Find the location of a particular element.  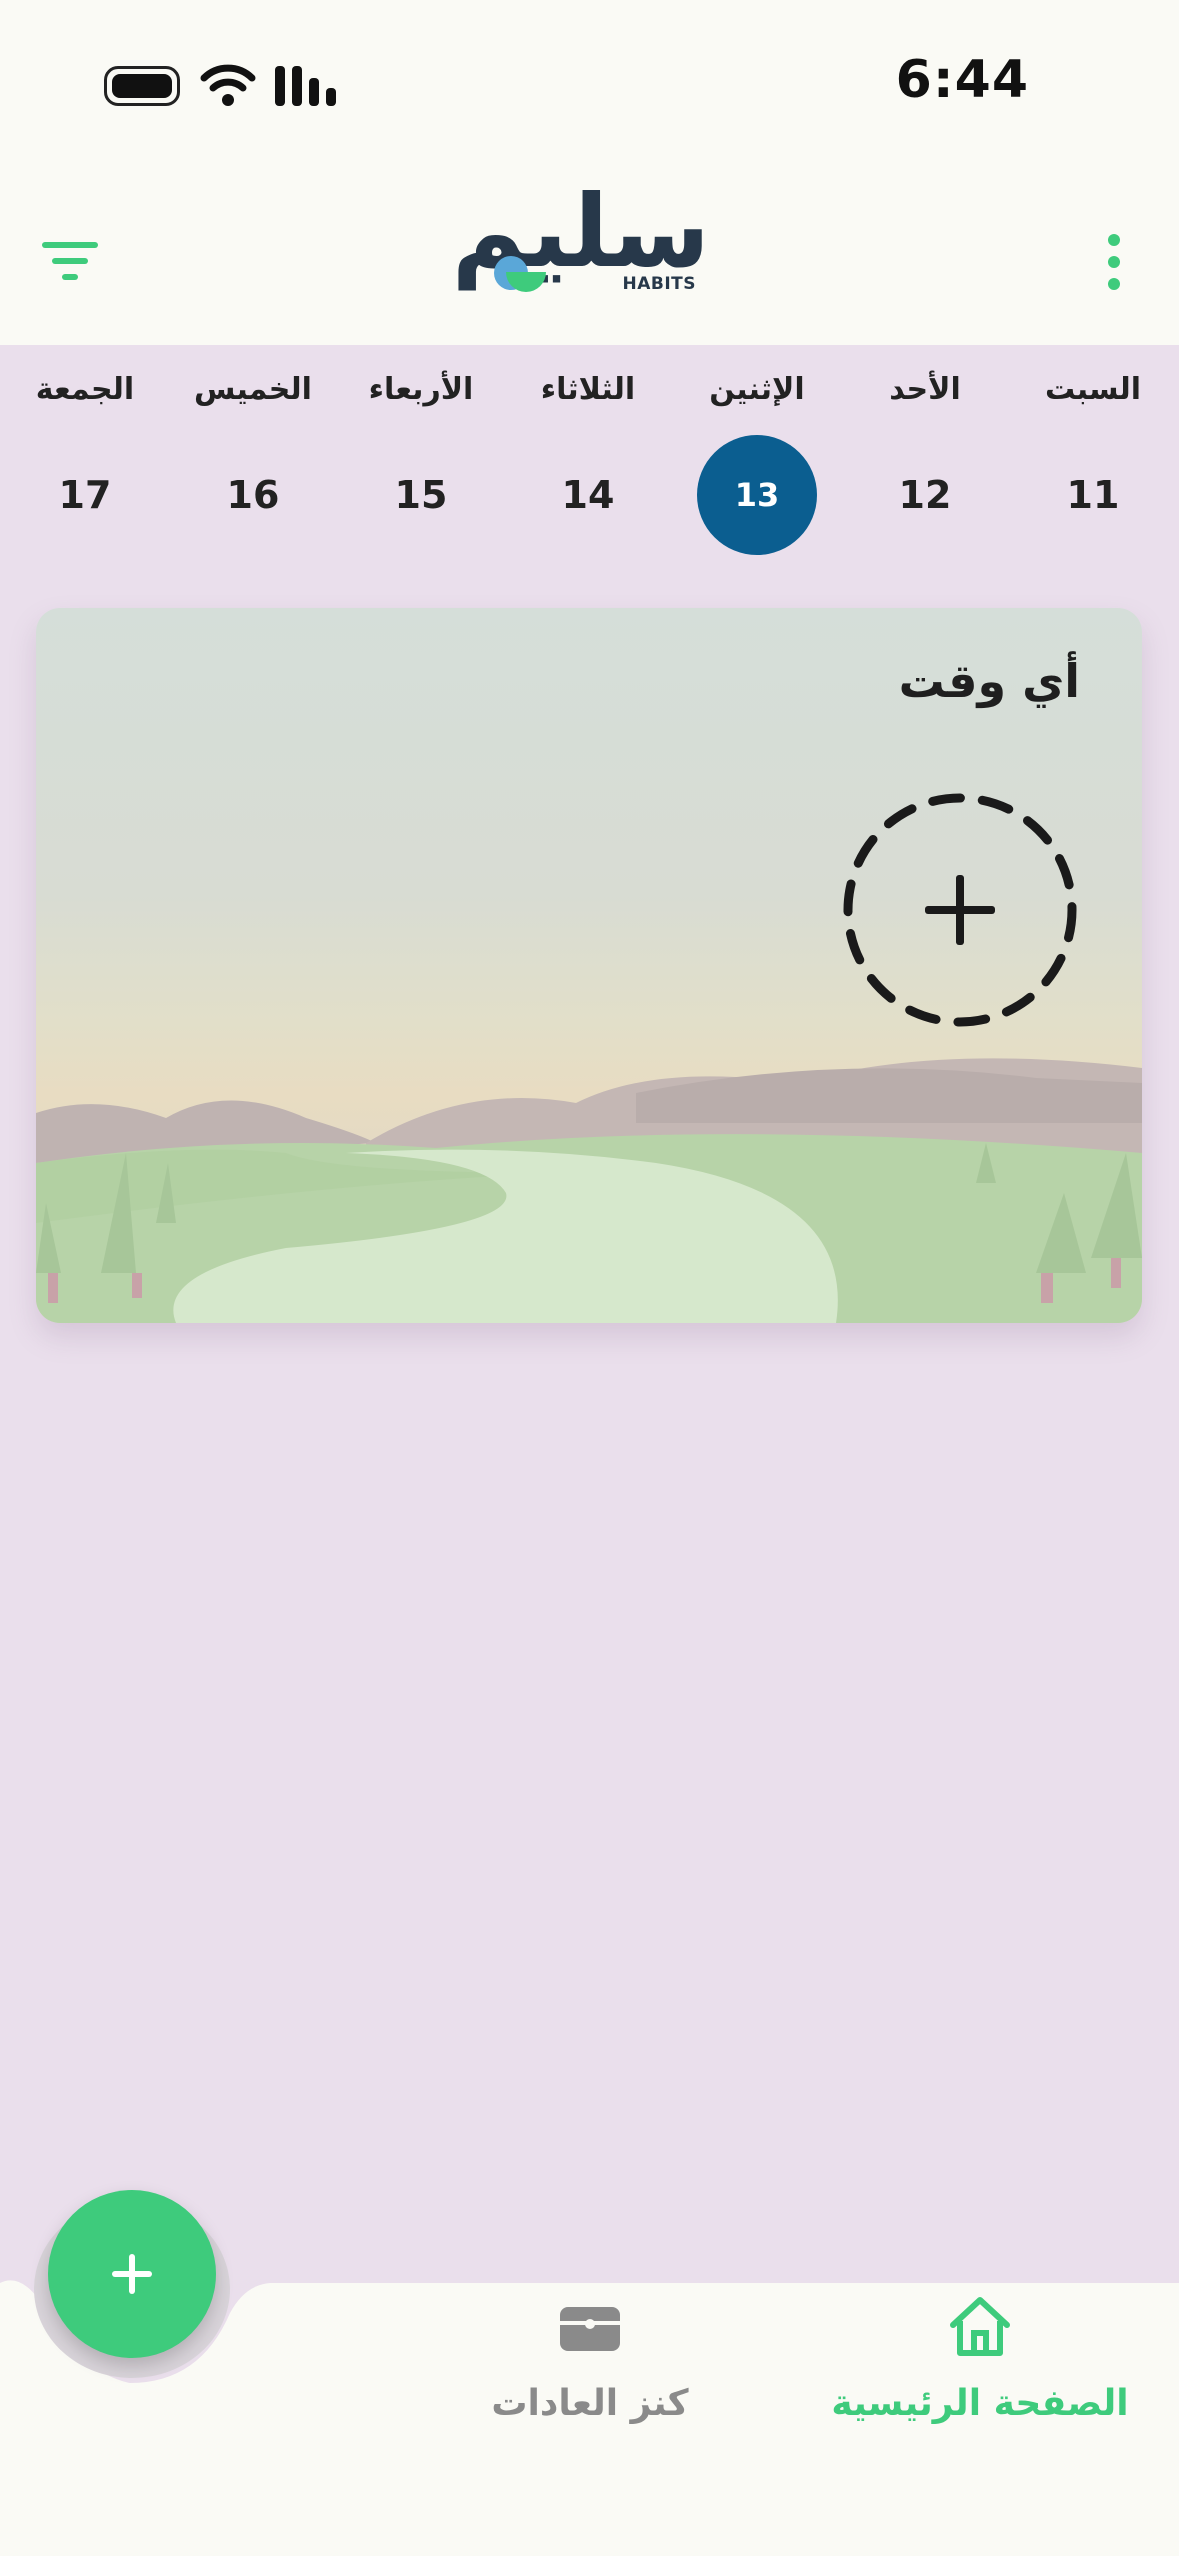

day-name: الإثنين is located at coordinates (757, 389).